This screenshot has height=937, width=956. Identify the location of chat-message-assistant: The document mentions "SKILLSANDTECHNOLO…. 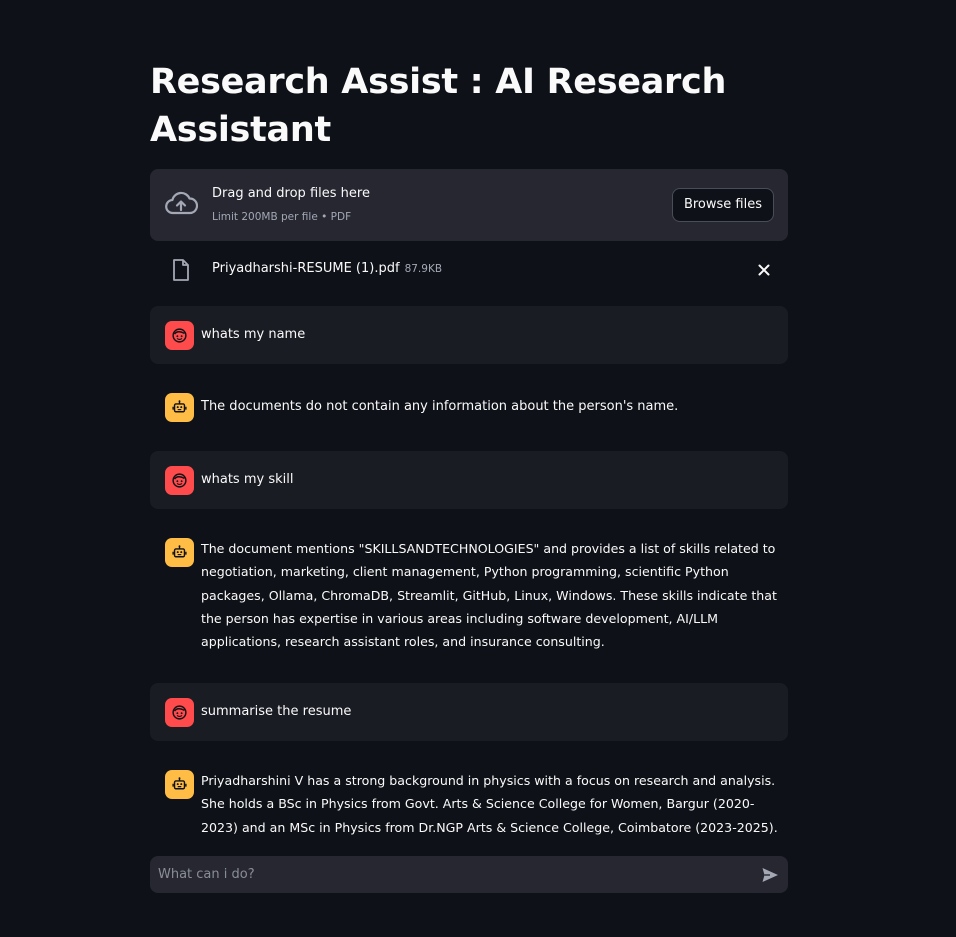
(469, 596).